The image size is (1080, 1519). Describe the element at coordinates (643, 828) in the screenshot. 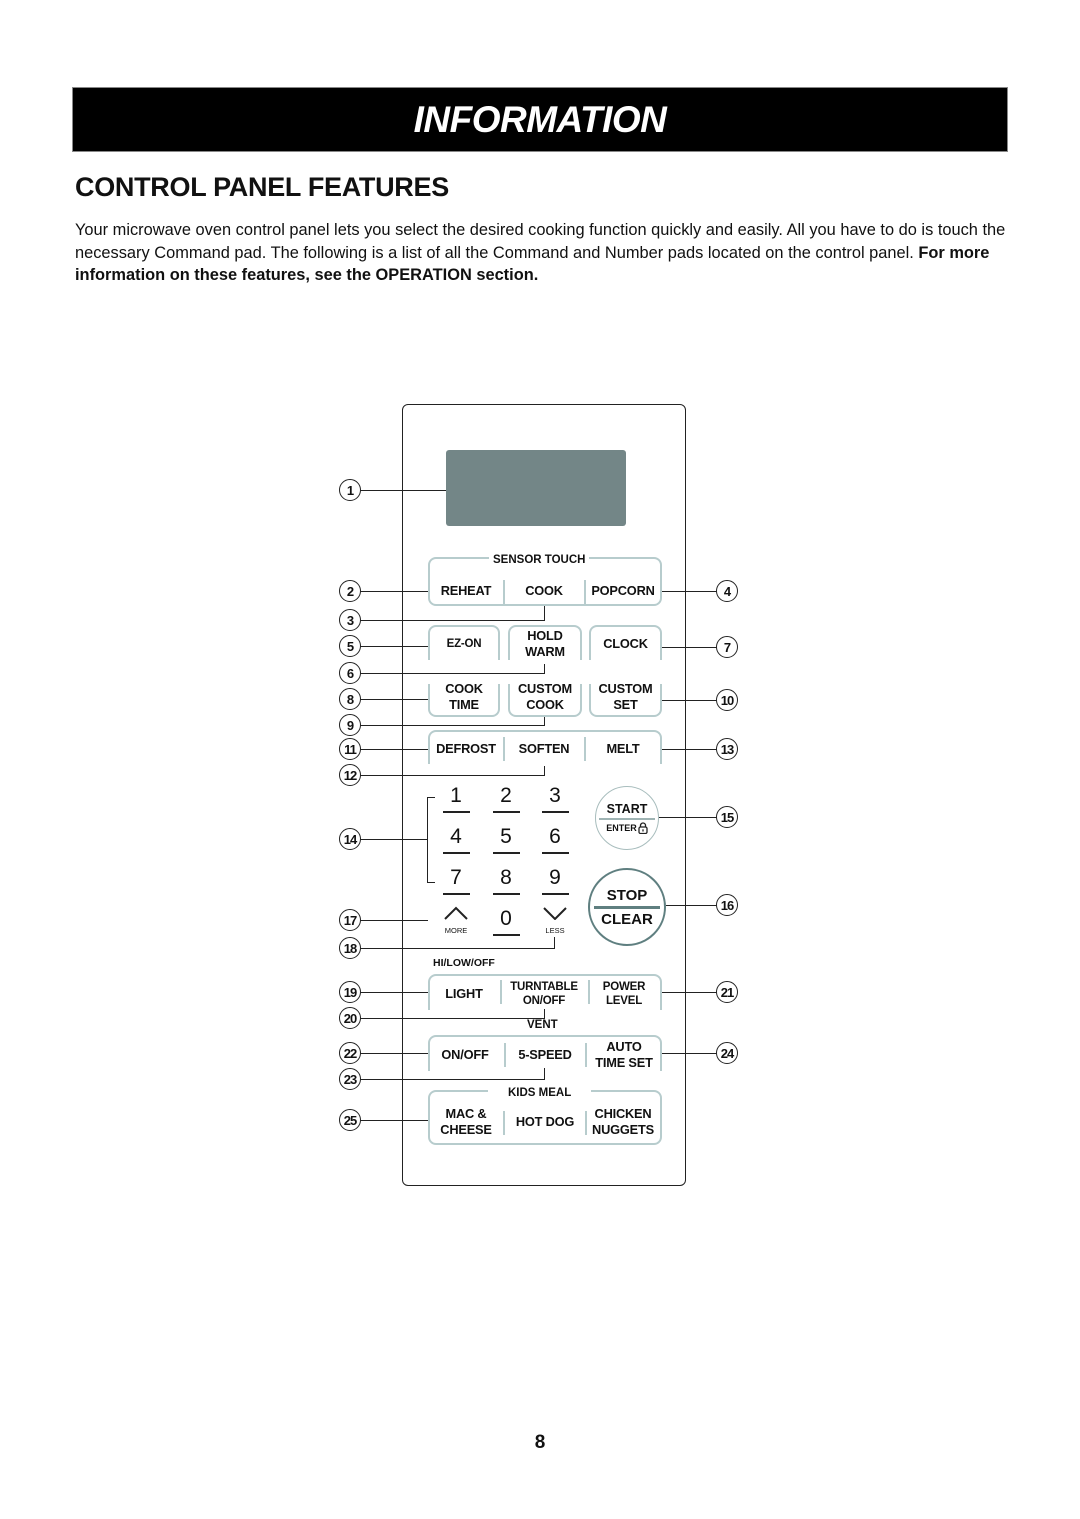

I see `lock-icon` at that location.